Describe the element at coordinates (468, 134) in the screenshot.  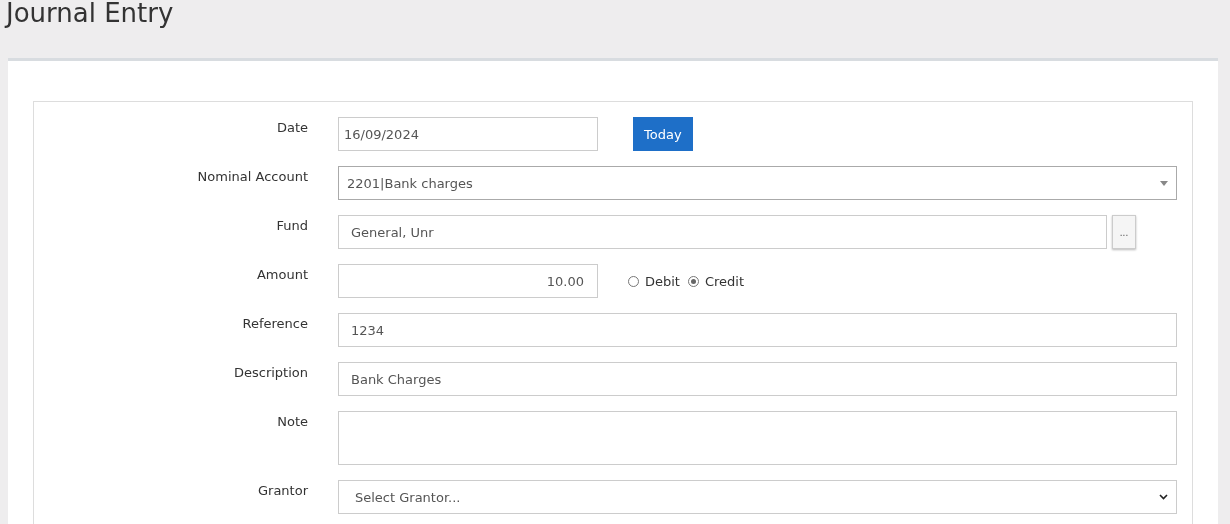
I see `date-field: 16/09/2024` at that location.